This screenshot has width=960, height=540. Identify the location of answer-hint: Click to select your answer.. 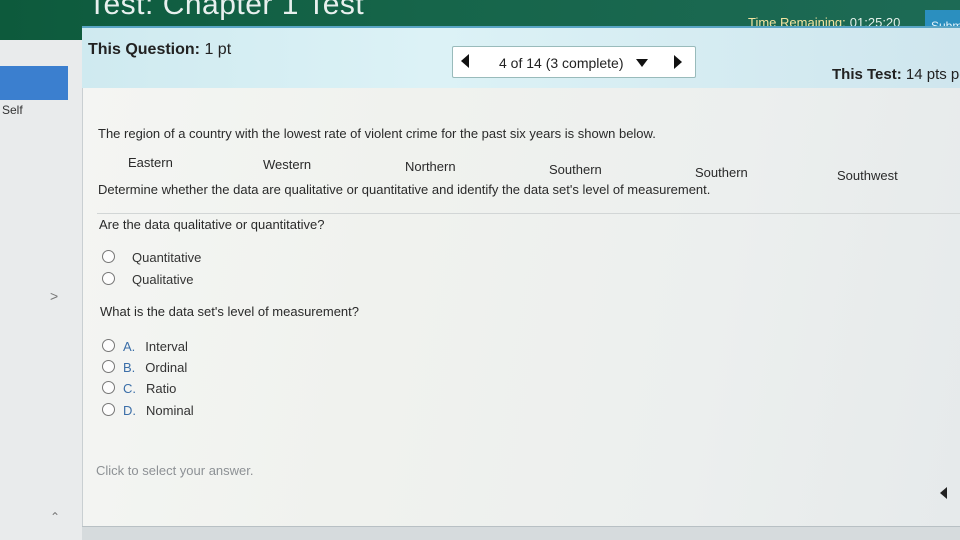
(175, 470).